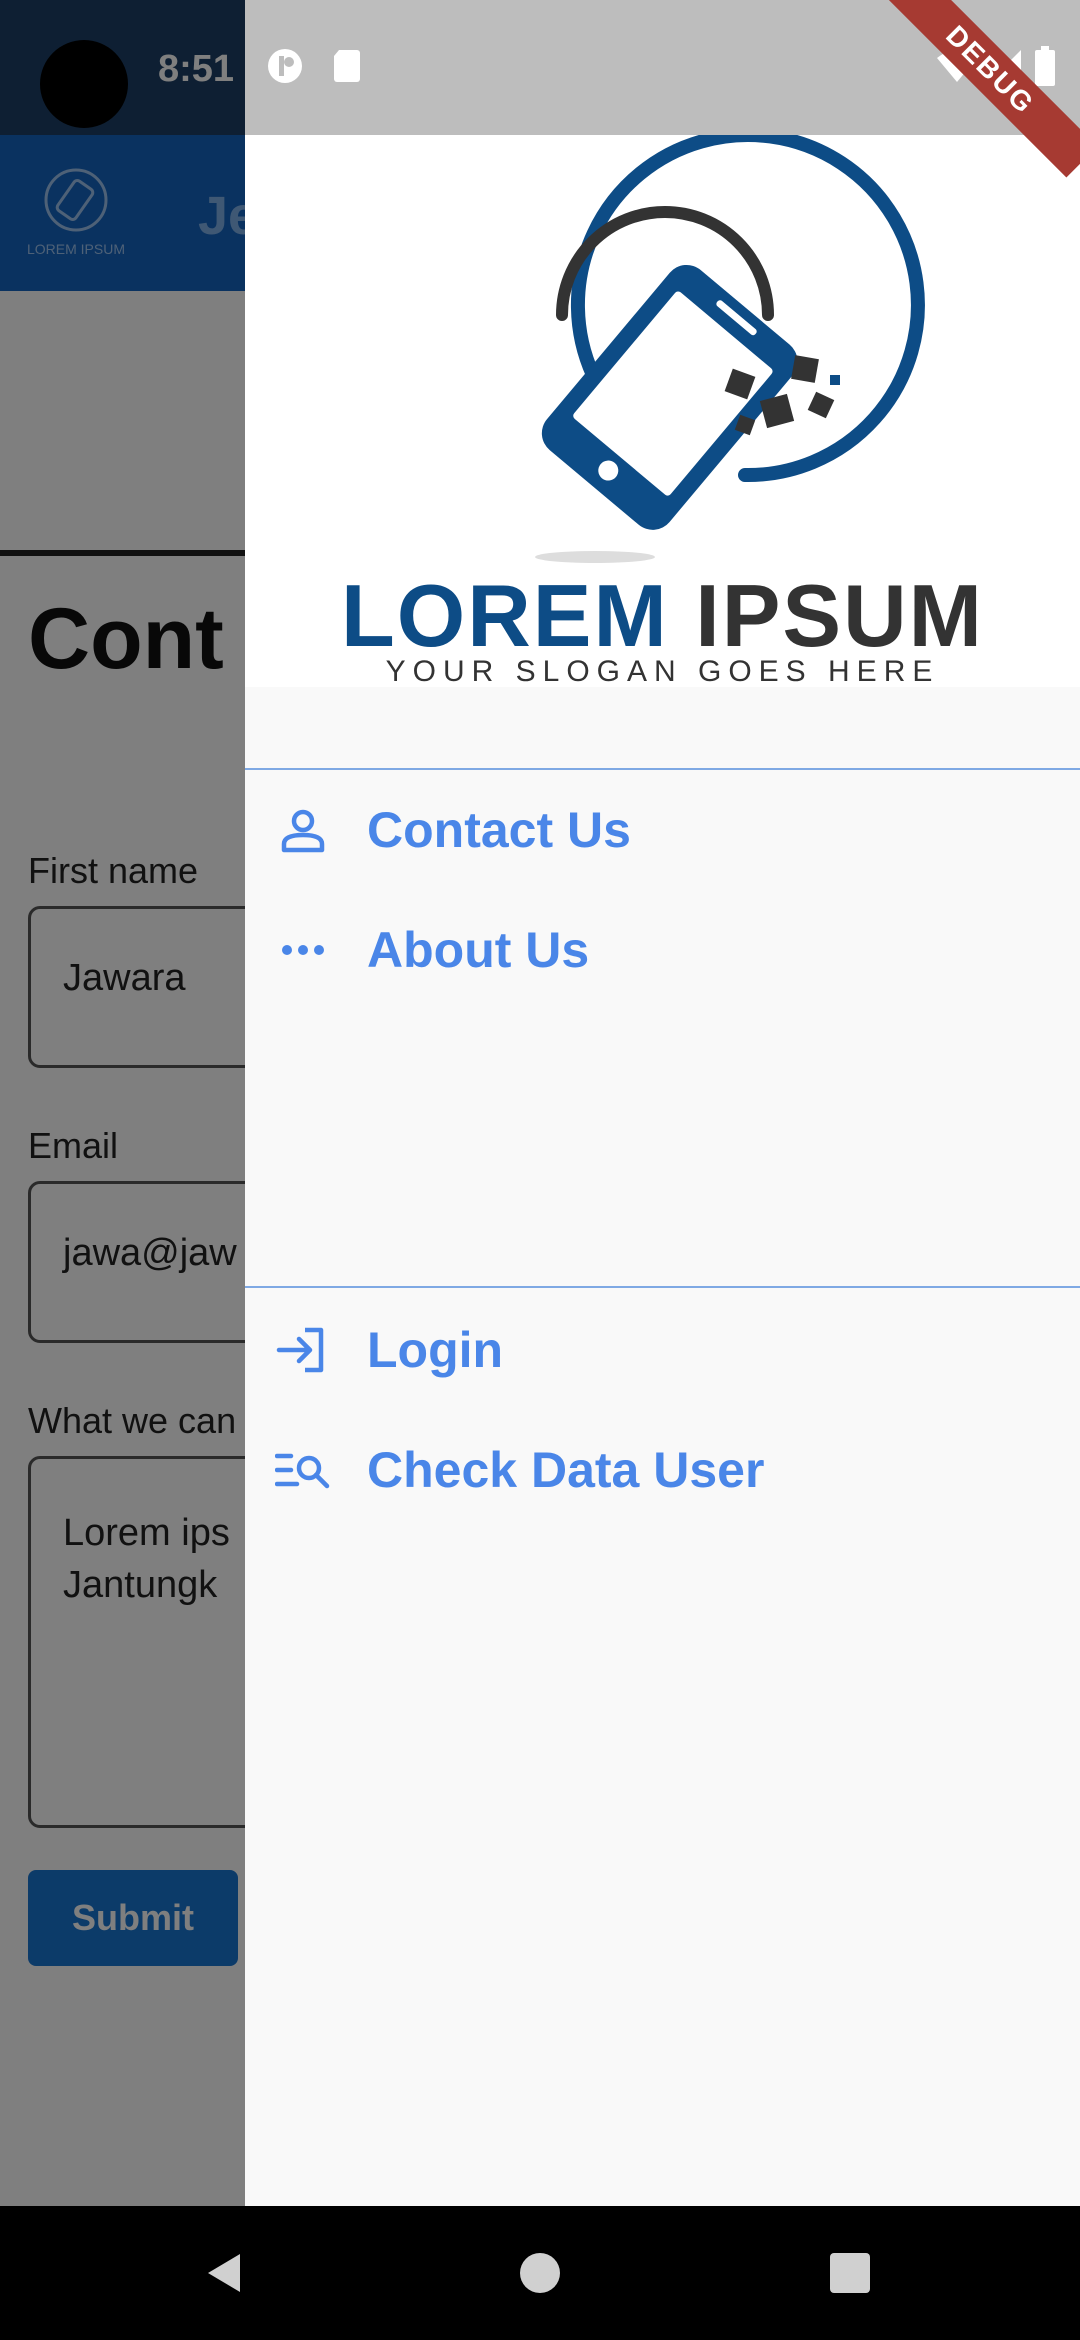 The width and height of the screenshot is (1080, 2340). I want to click on menu-label-check-data-user: Check Data User, so click(566, 1470).